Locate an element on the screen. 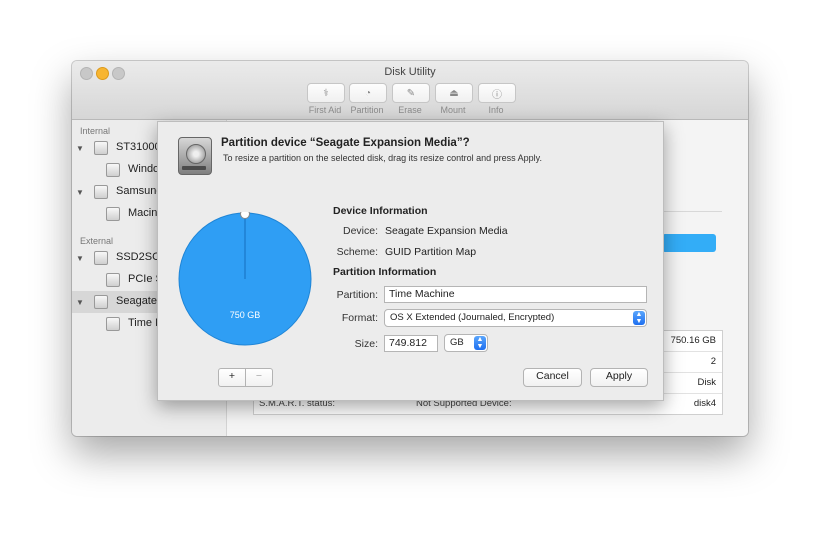 Image resolution: width=820 pixels, height=537 pixels. device-label: Device: is located at coordinates (360, 231).